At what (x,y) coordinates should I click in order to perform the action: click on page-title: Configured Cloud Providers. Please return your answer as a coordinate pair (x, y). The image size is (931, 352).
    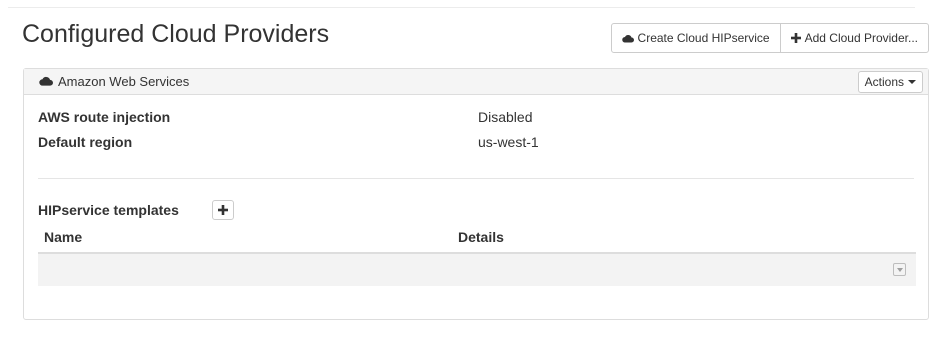
    Looking at the image, I should click on (176, 34).